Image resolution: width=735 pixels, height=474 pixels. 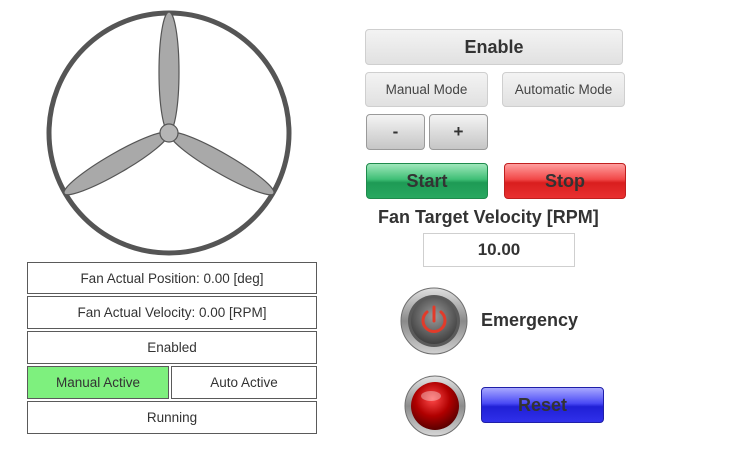 I want to click on fan-blade-top, so click(x=169, y=72).